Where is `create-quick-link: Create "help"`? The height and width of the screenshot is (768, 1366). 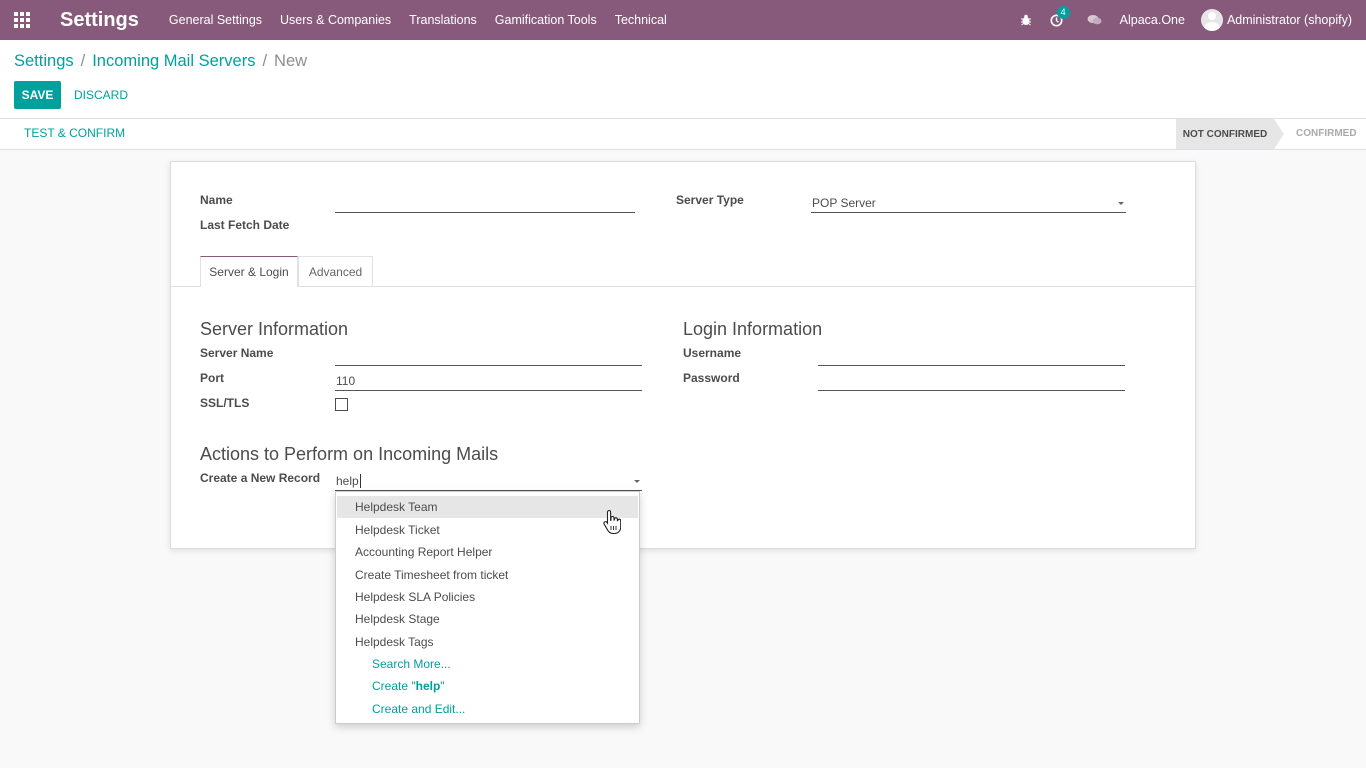 create-quick-link: Create "help" is located at coordinates (408, 686).